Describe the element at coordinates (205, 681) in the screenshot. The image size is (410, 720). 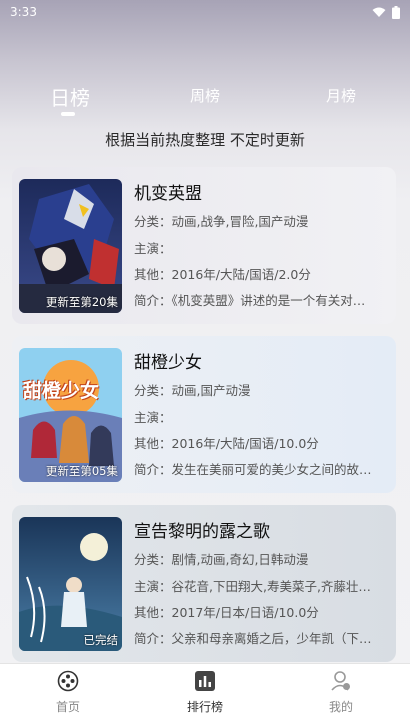
I see `chart-icon` at that location.